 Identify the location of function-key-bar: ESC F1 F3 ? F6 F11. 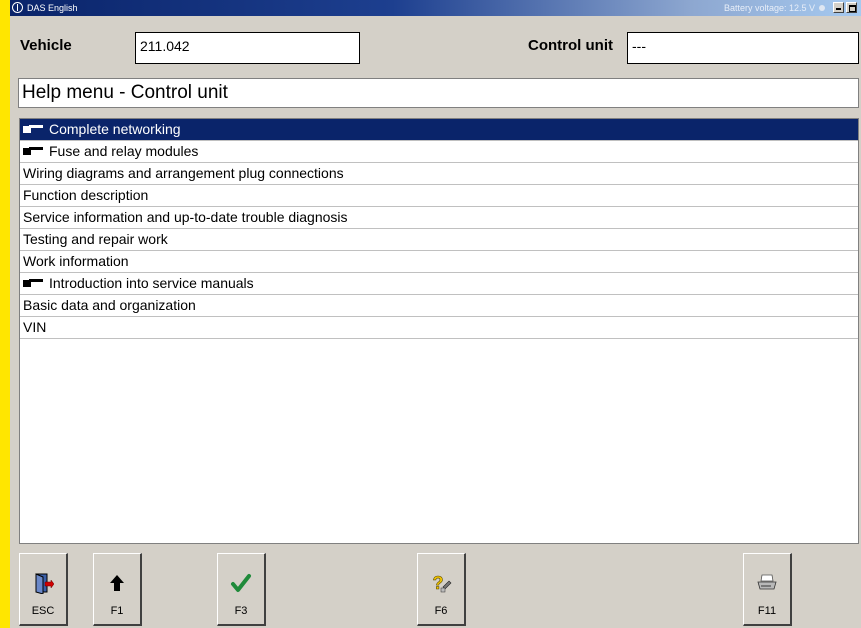
(435, 587).